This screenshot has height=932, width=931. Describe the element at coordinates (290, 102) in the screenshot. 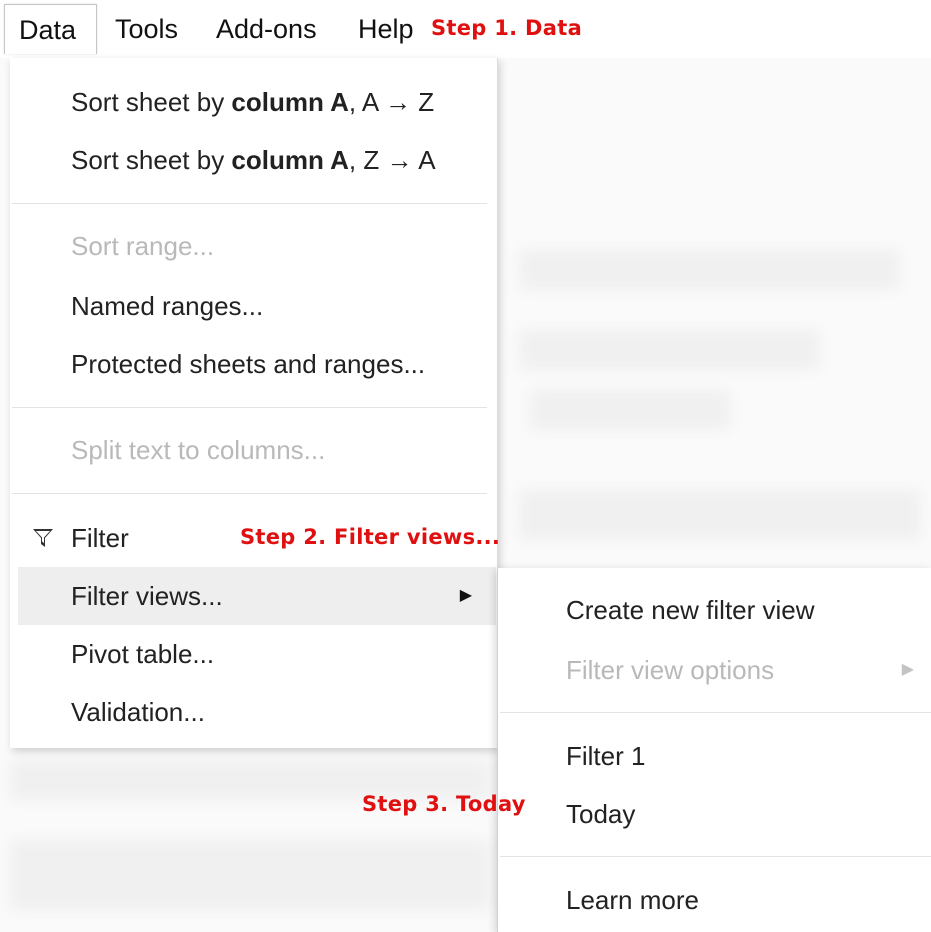

I see `sort-az-column: column A` at that location.